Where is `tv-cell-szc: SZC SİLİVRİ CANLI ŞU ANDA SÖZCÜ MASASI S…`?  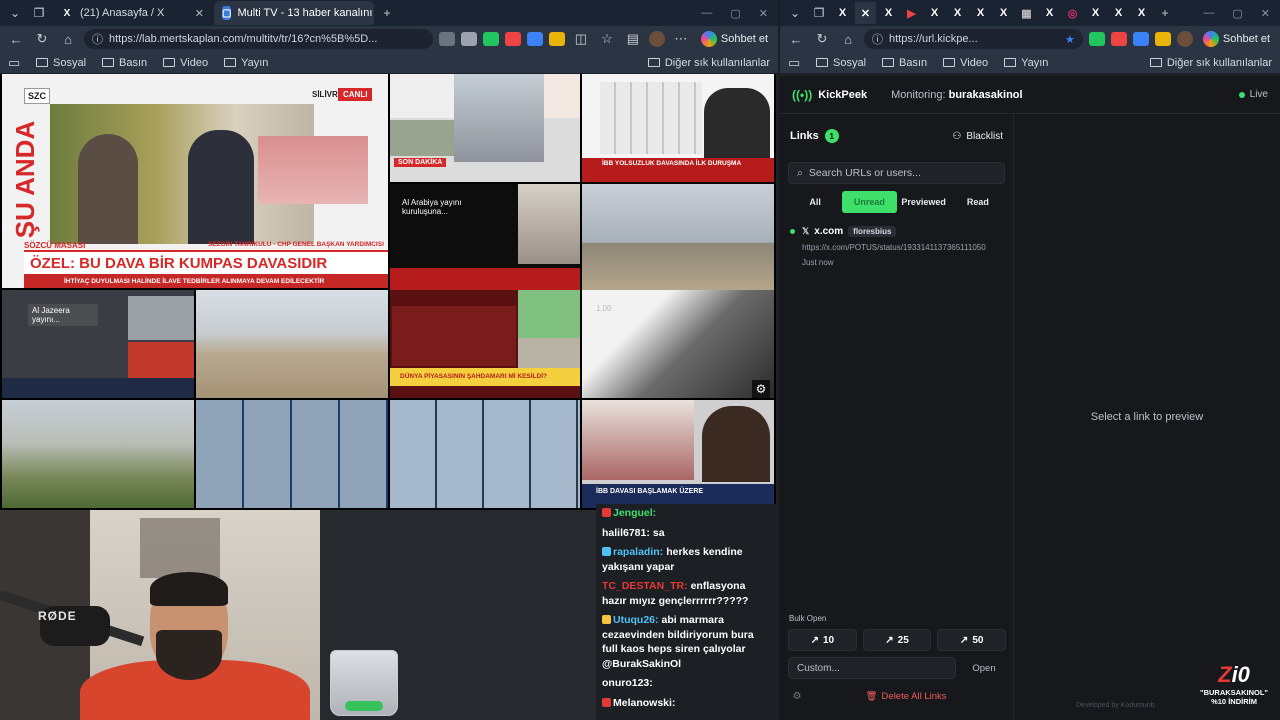
tv-cell-szc: SZC SİLİVRİ CANLI ŞU ANDA SÖZCÜ MASASI S… is located at coordinates (195, 181).